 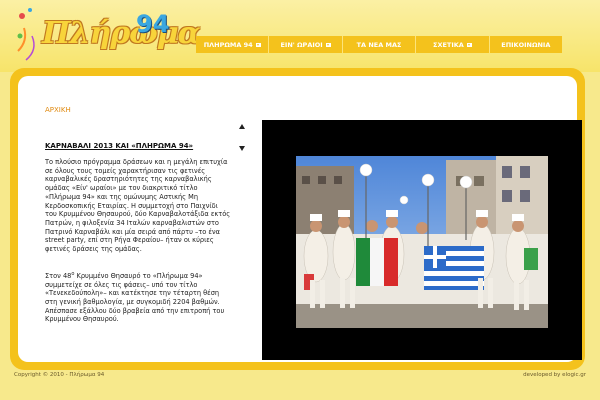 I want to click on scroll-down-icon, so click(x=242, y=148).